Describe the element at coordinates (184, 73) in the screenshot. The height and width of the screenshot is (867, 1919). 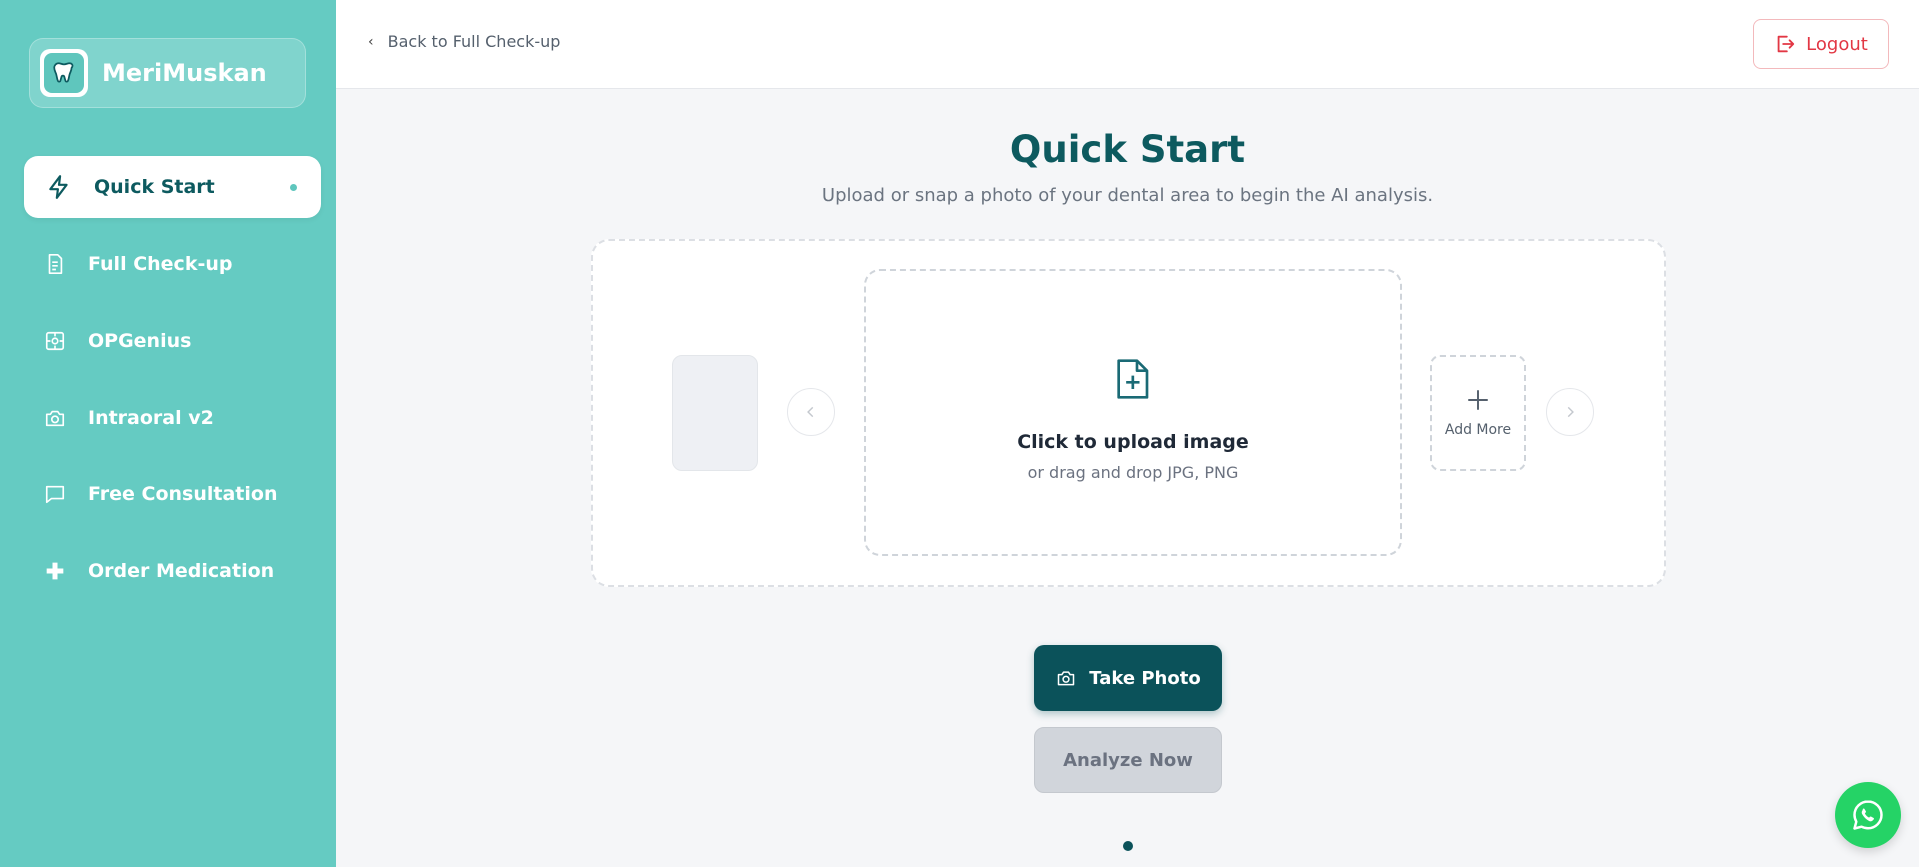
I see `brand-name: MeriMuskan` at that location.